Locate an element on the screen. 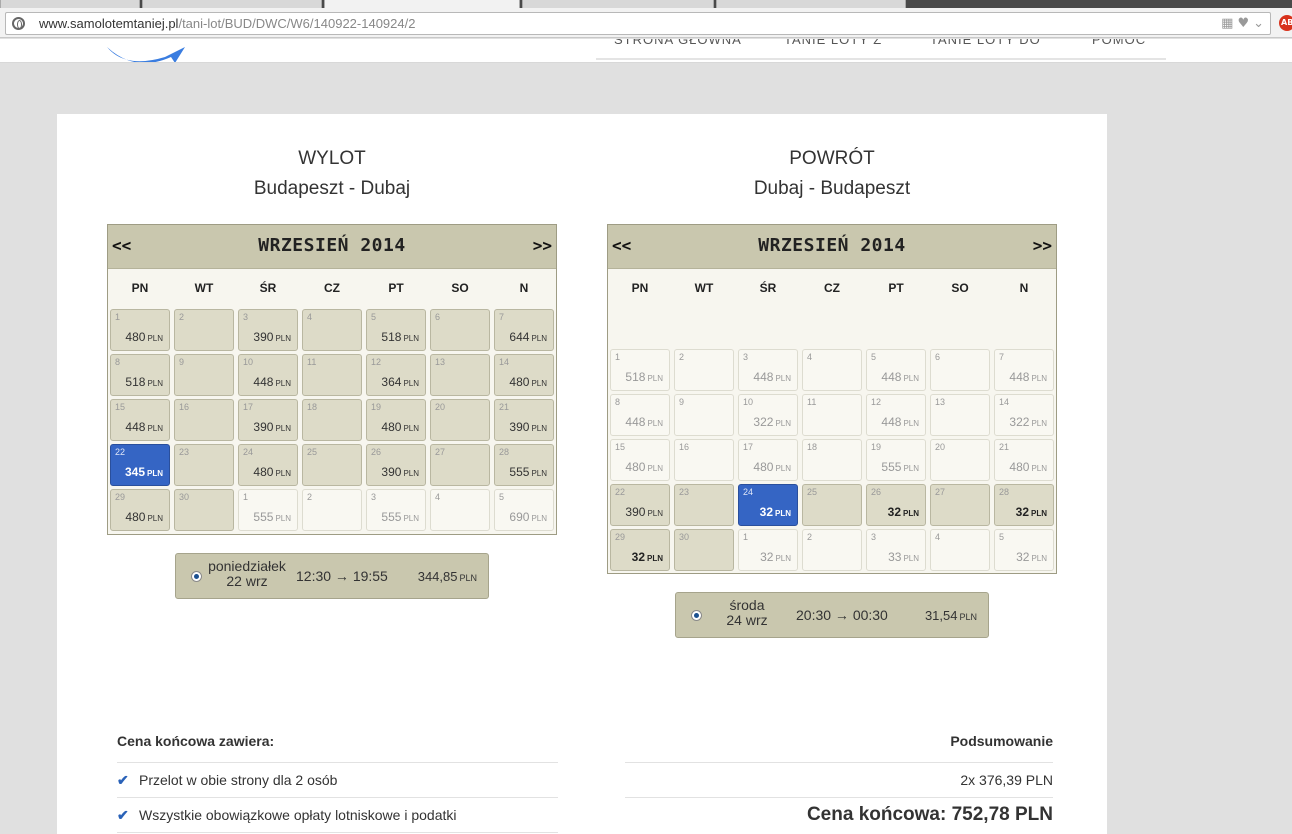 The height and width of the screenshot is (834, 1292). calendar-day: 16 is located at coordinates (704, 460).